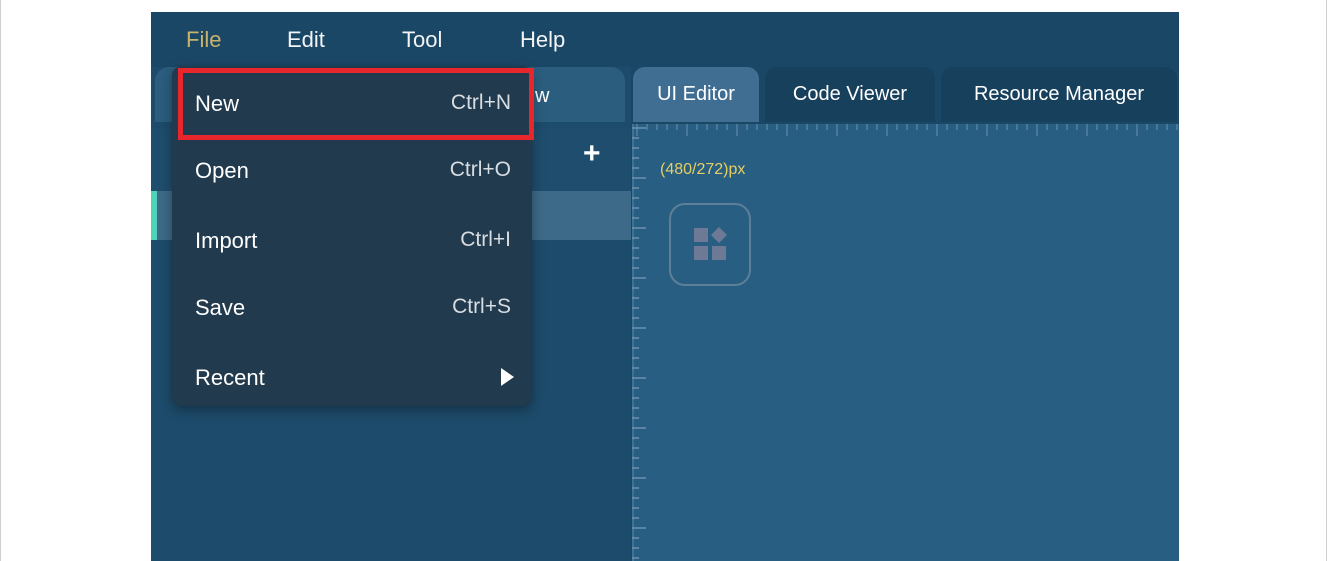  I want to click on menu-item-save: Save Ctrl+S, so click(352, 308).